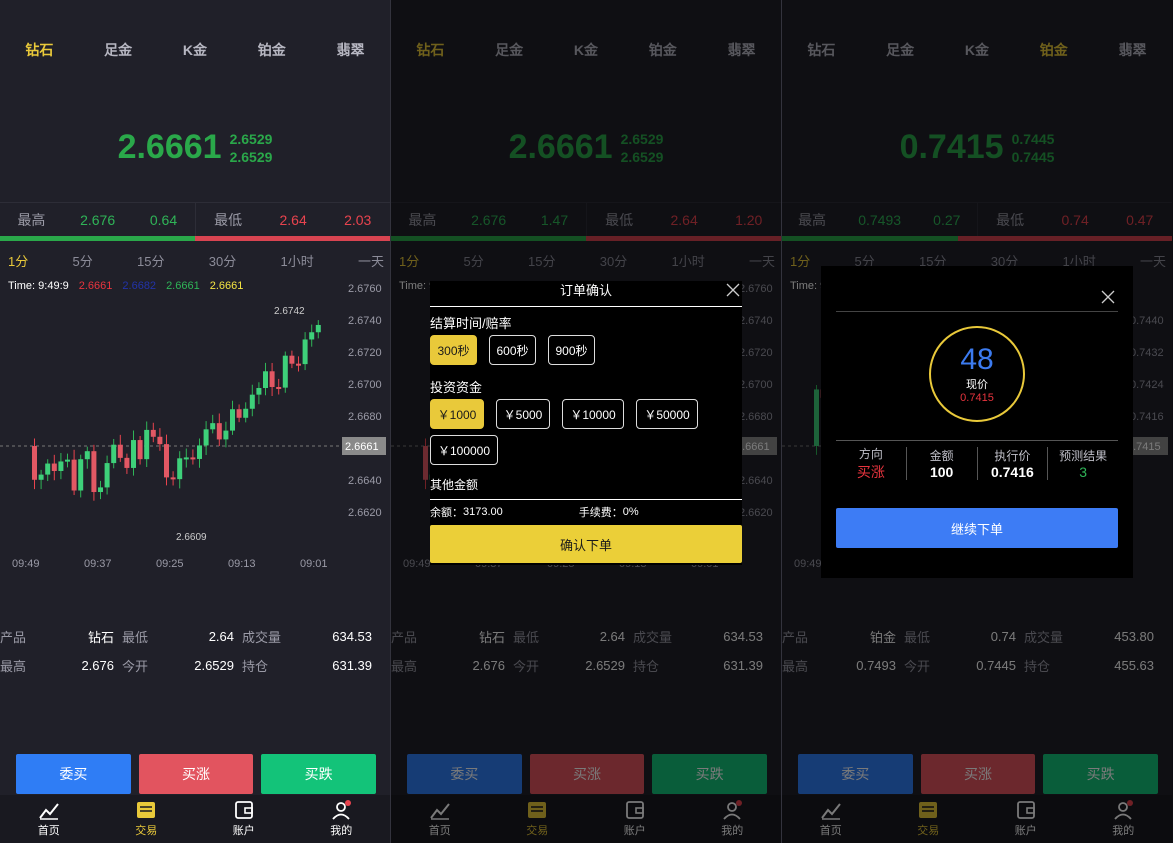 The image size is (1173, 843). I want to click on balance-row: 余额： 3173.00 手续费： 0%, so click(586, 511).